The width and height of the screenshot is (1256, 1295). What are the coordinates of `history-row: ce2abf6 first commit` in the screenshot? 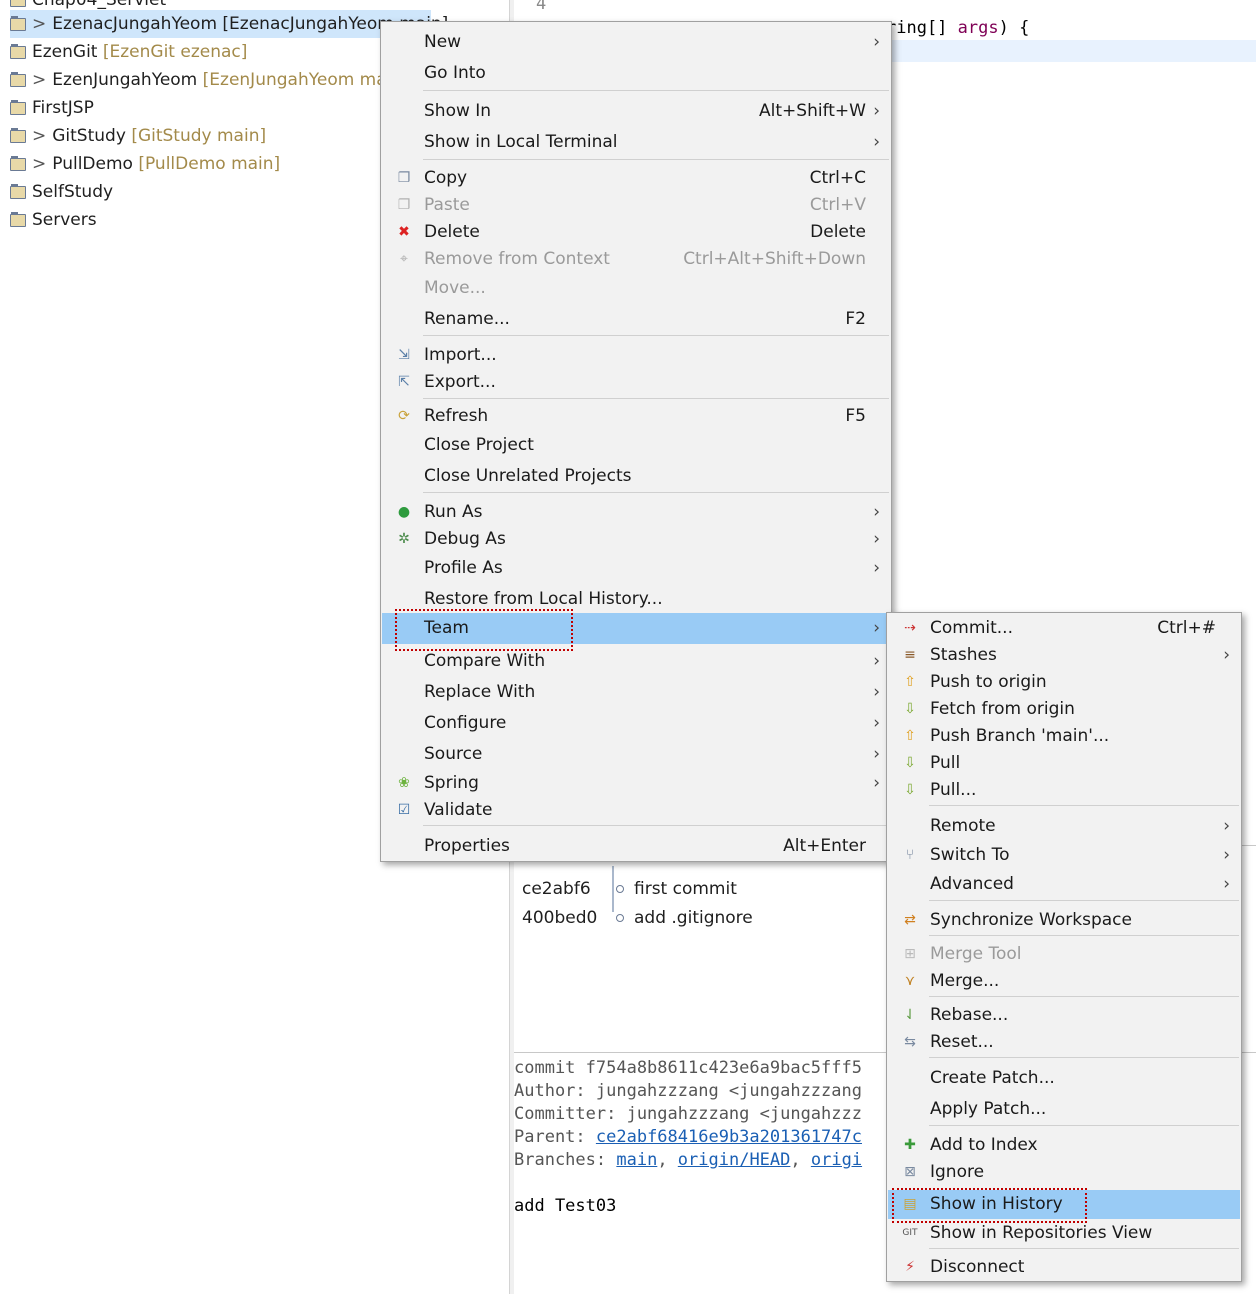 It's located at (629, 889).